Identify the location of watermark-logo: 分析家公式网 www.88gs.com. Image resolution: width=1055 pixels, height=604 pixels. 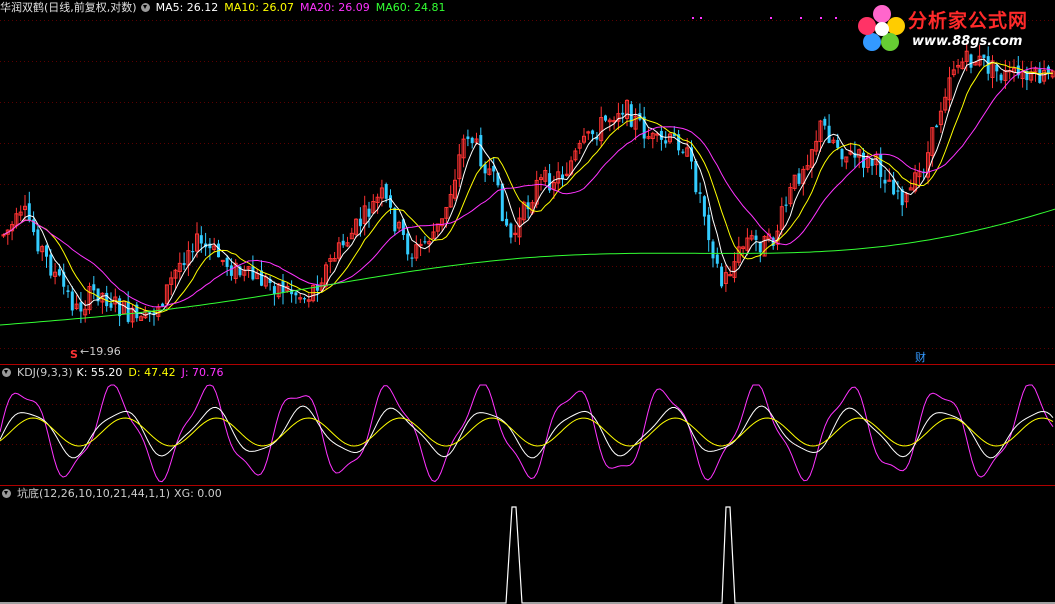
(952, 29).